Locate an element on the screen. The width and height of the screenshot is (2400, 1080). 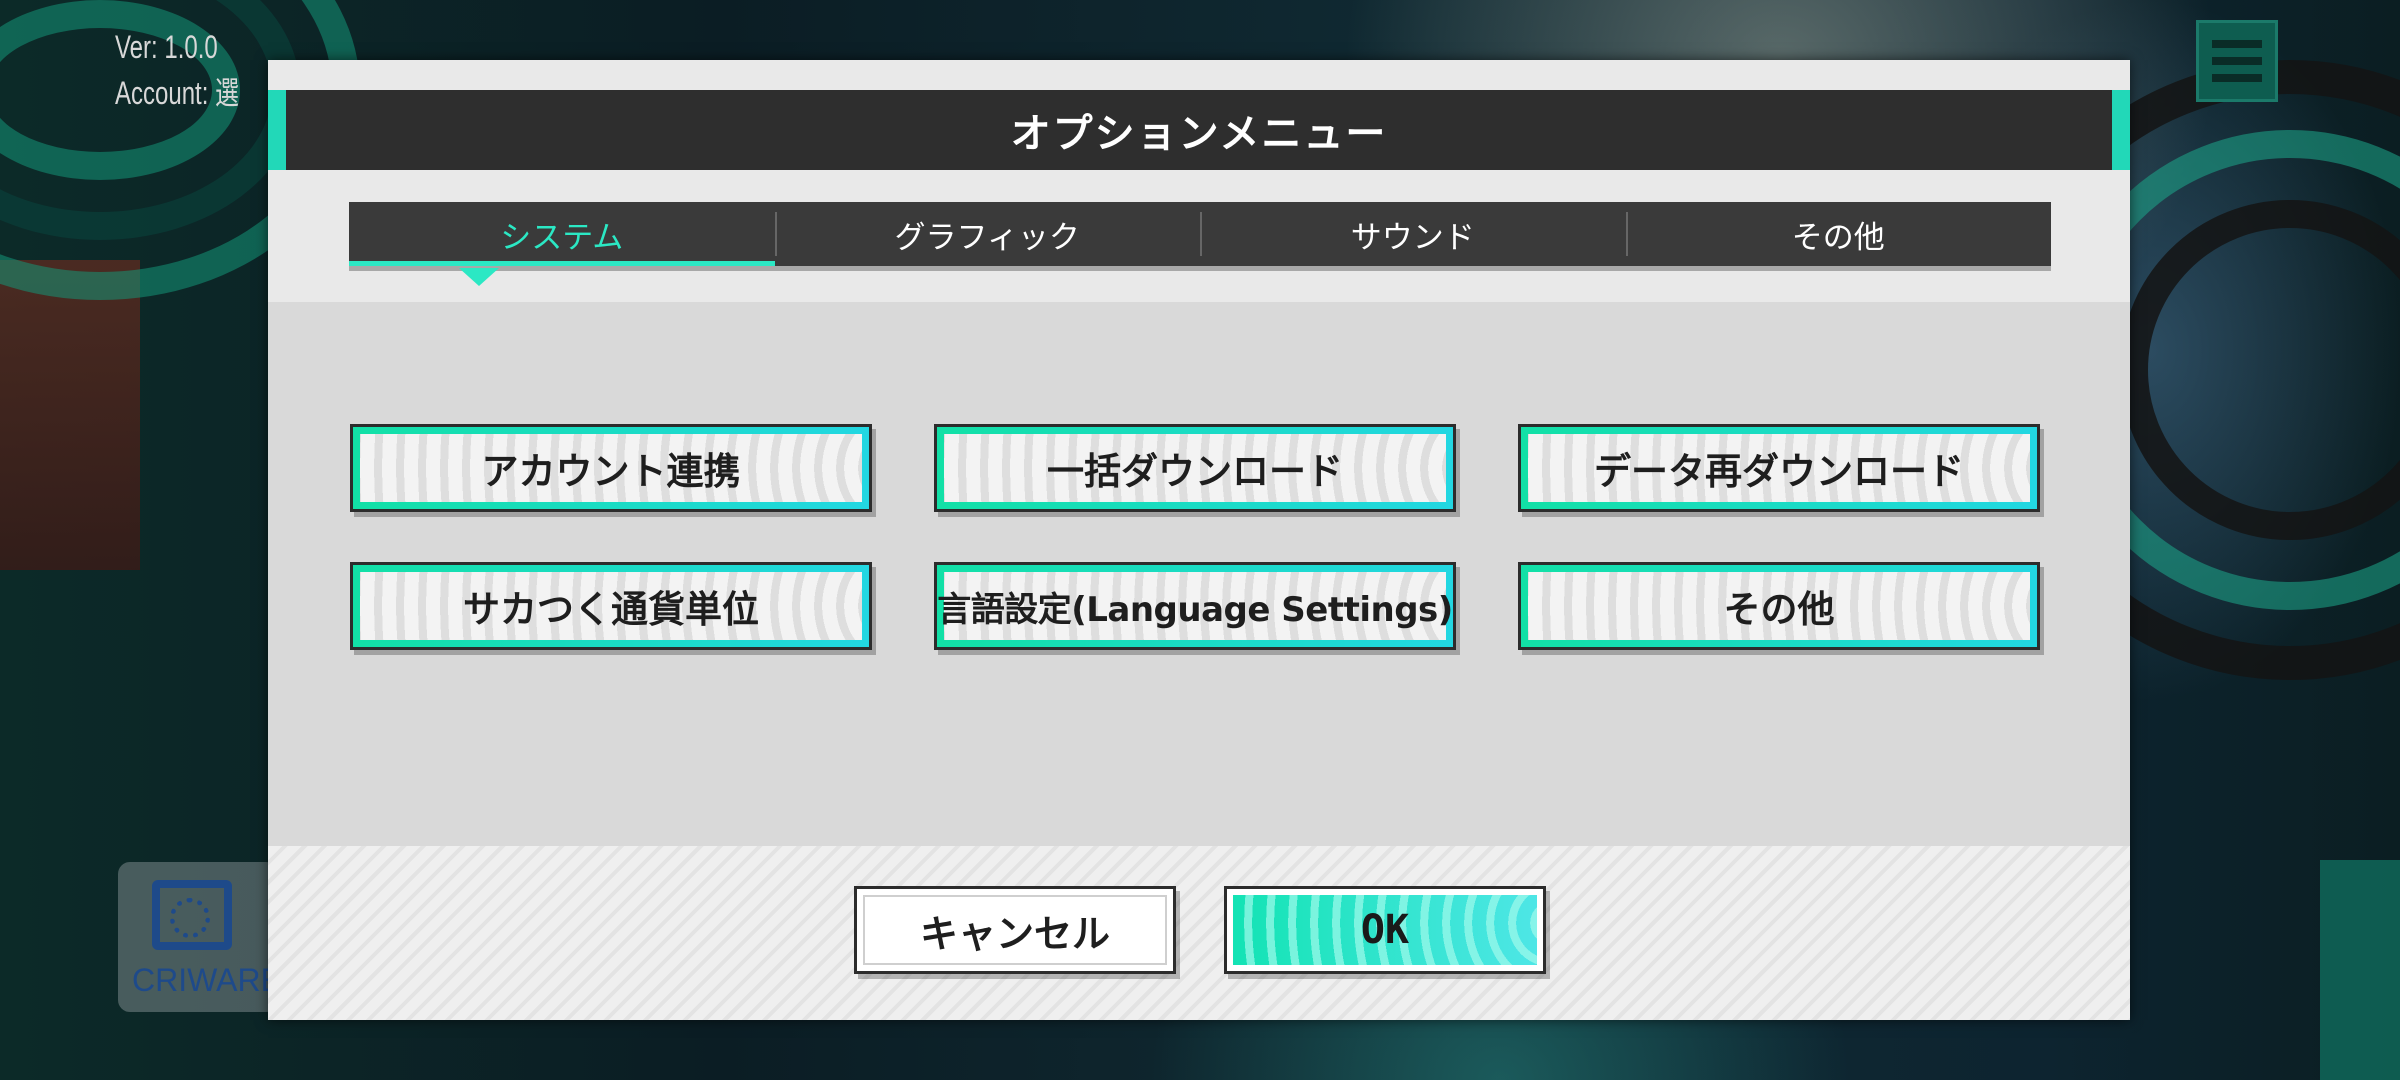
data-redownload-button: データ再ダウンロード is located at coordinates (1779, 468).